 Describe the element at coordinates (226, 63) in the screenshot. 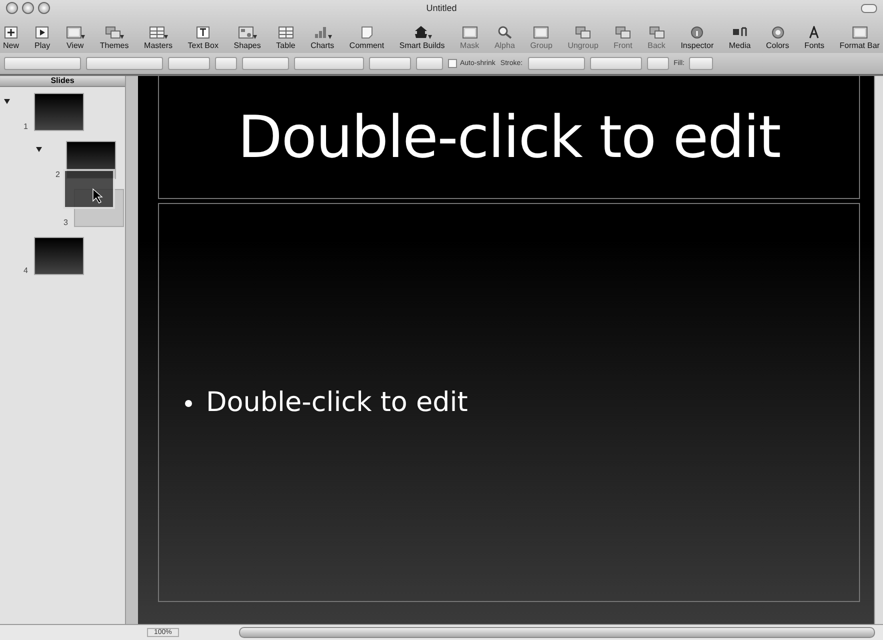

I see `color-well` at that location.